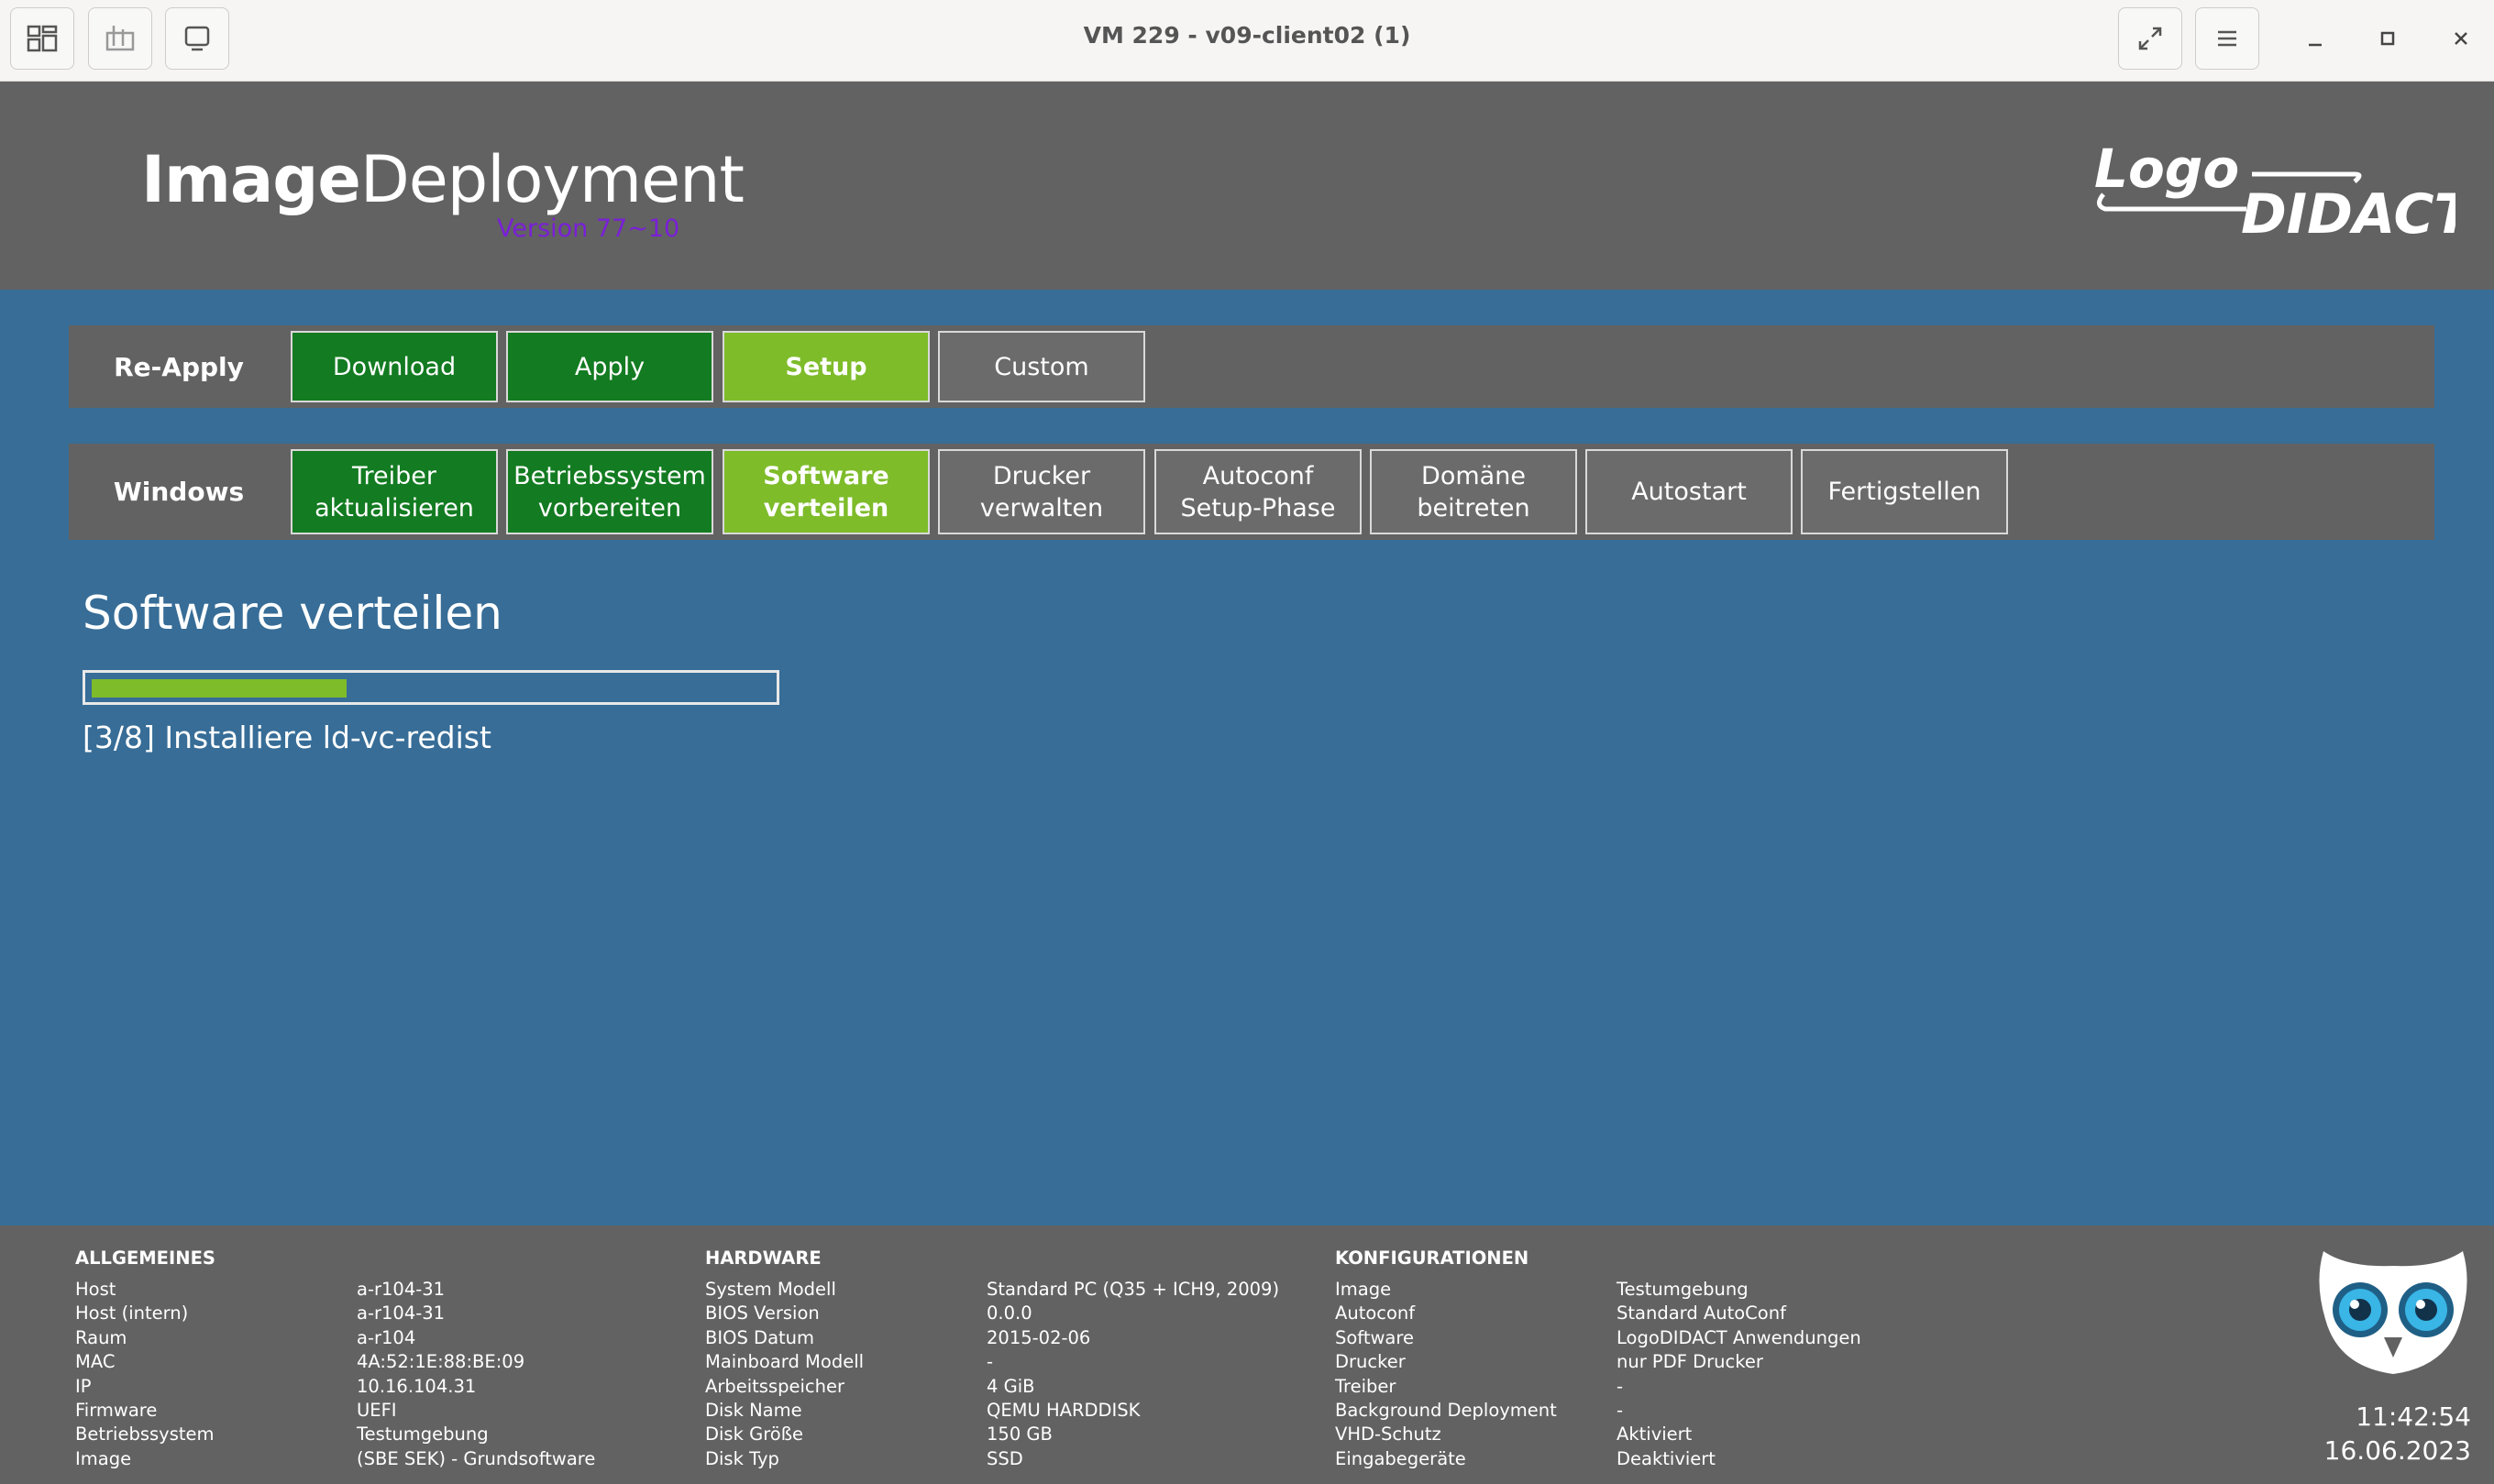 Image resolution: width=2494 pixels, height=1484 pixels. What do you see at coordinates (287, 737) in the screenshot?
I see `status-text: [3/8] Installiere ld-vc-redist` at bounding box center [287, 737].